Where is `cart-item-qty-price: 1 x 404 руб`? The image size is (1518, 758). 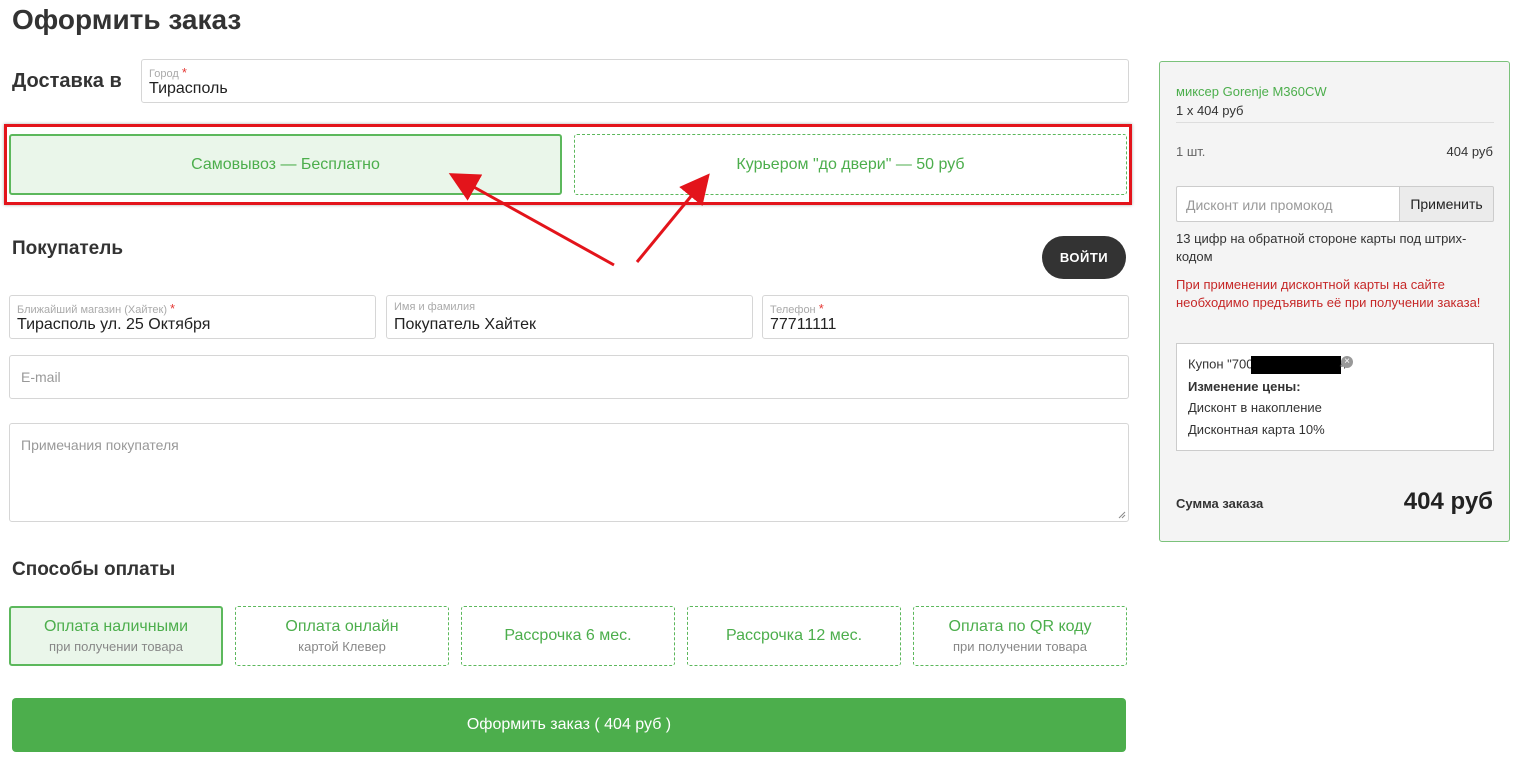
cart-item-qty-price: 1 x 404 руб is located at coordinates (1210, 110).